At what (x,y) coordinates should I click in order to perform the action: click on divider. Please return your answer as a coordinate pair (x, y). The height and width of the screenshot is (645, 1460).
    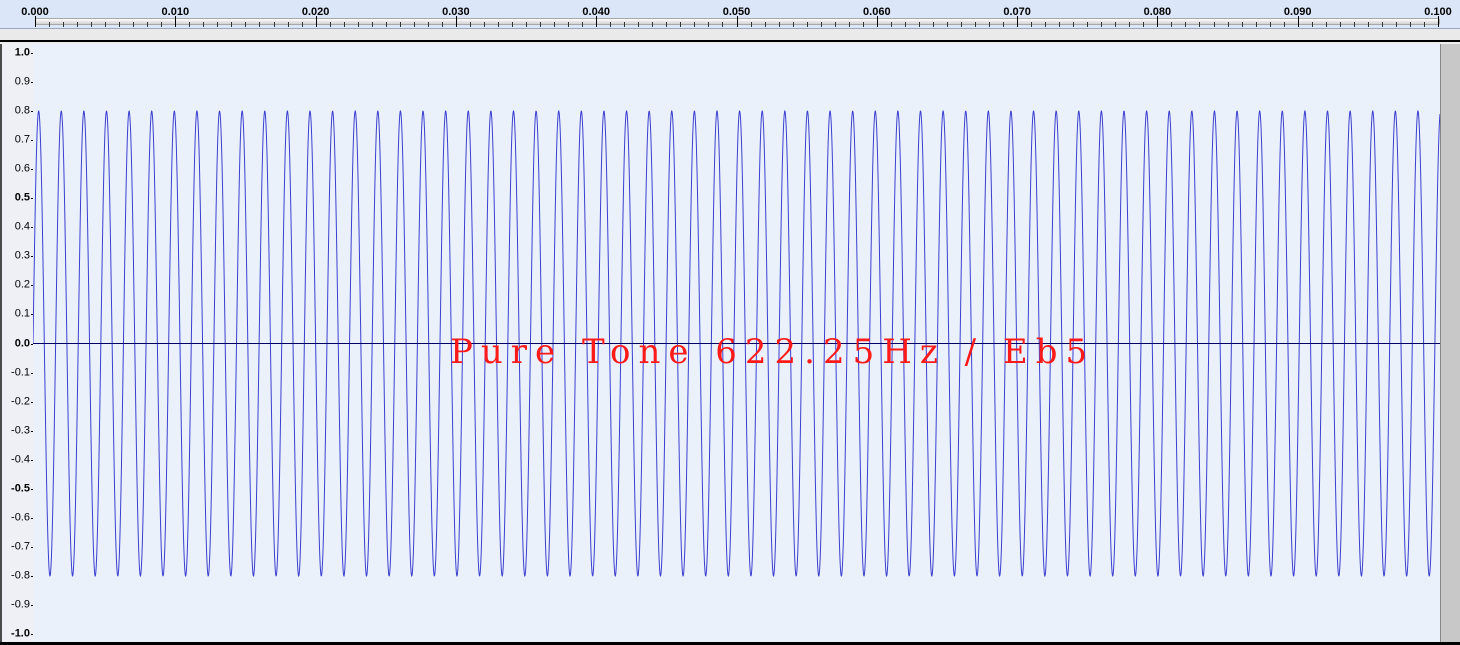
    Looking at the image, I should click on (730, 41).